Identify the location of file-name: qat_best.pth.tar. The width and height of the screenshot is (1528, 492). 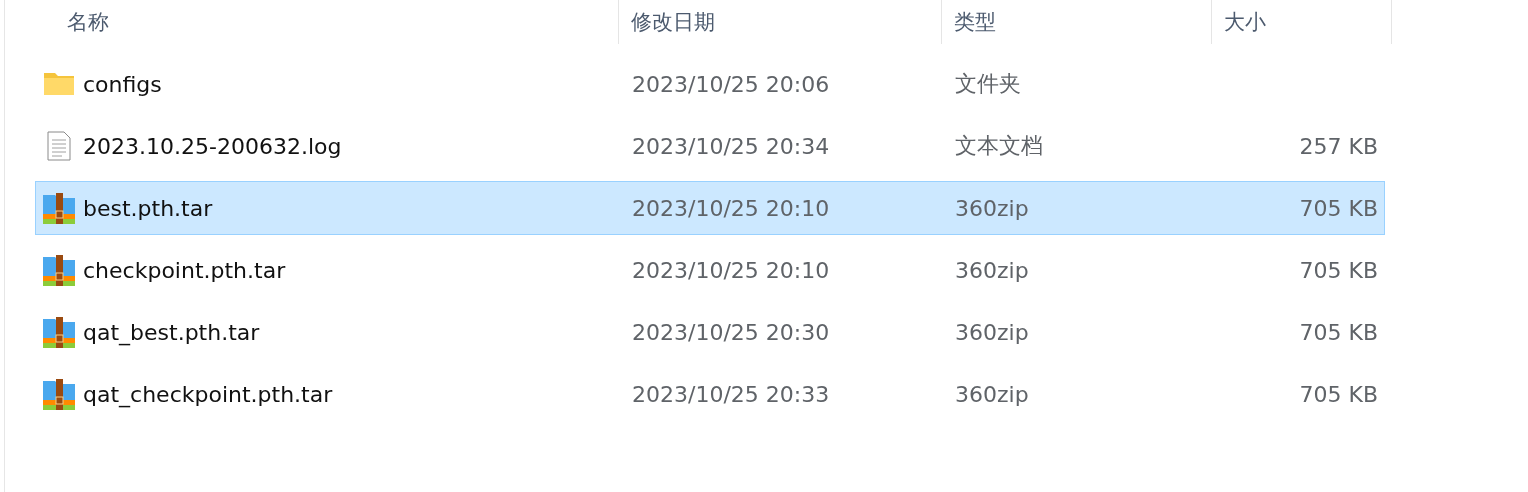
(171, 332).